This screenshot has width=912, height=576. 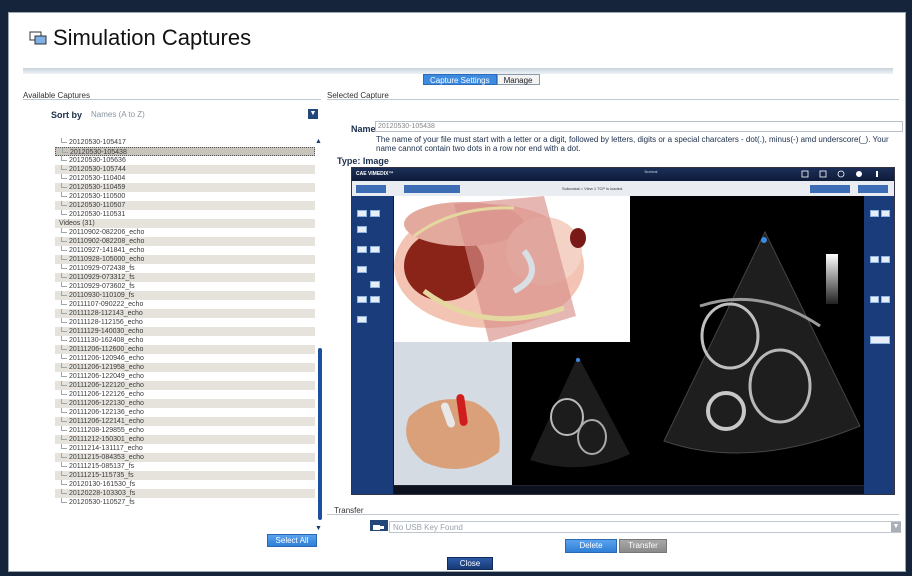 I want to click on tree-item: 20111215-085137_fs, so click(x=185, y=466).